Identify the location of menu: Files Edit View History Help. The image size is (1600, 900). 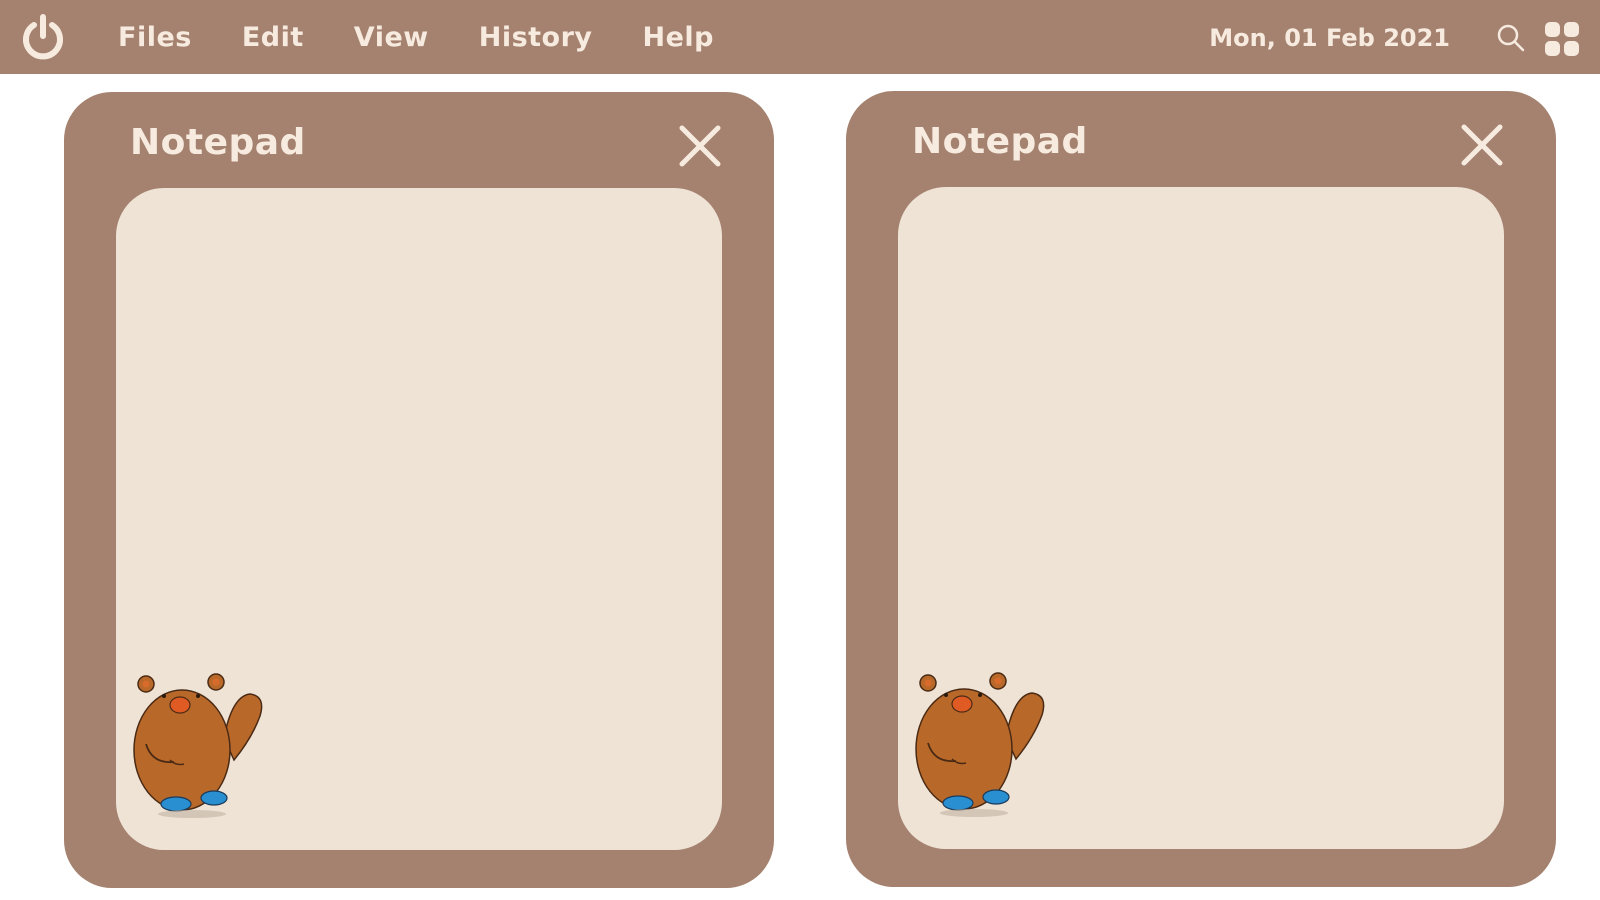
(441, 37).